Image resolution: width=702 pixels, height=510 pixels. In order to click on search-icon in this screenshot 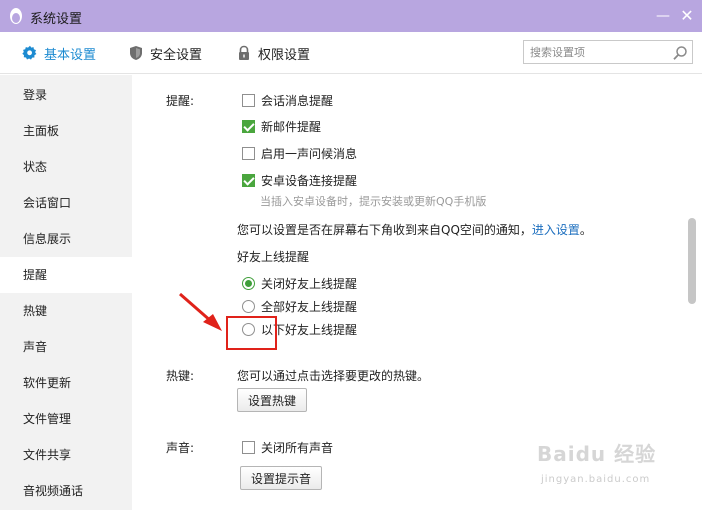, I will do `click(680, 53)`.